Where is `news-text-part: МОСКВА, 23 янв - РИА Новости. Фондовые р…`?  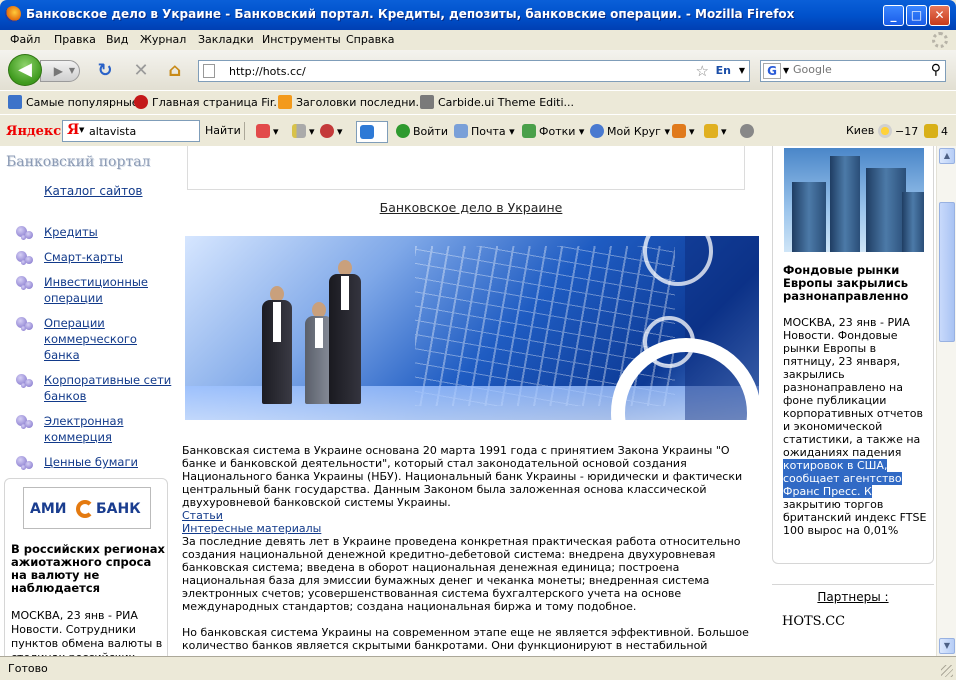 news-text-part: МОСКВА, 23 янв - РИА Новости. Фондовые р… is located at coordinates (853, 387).